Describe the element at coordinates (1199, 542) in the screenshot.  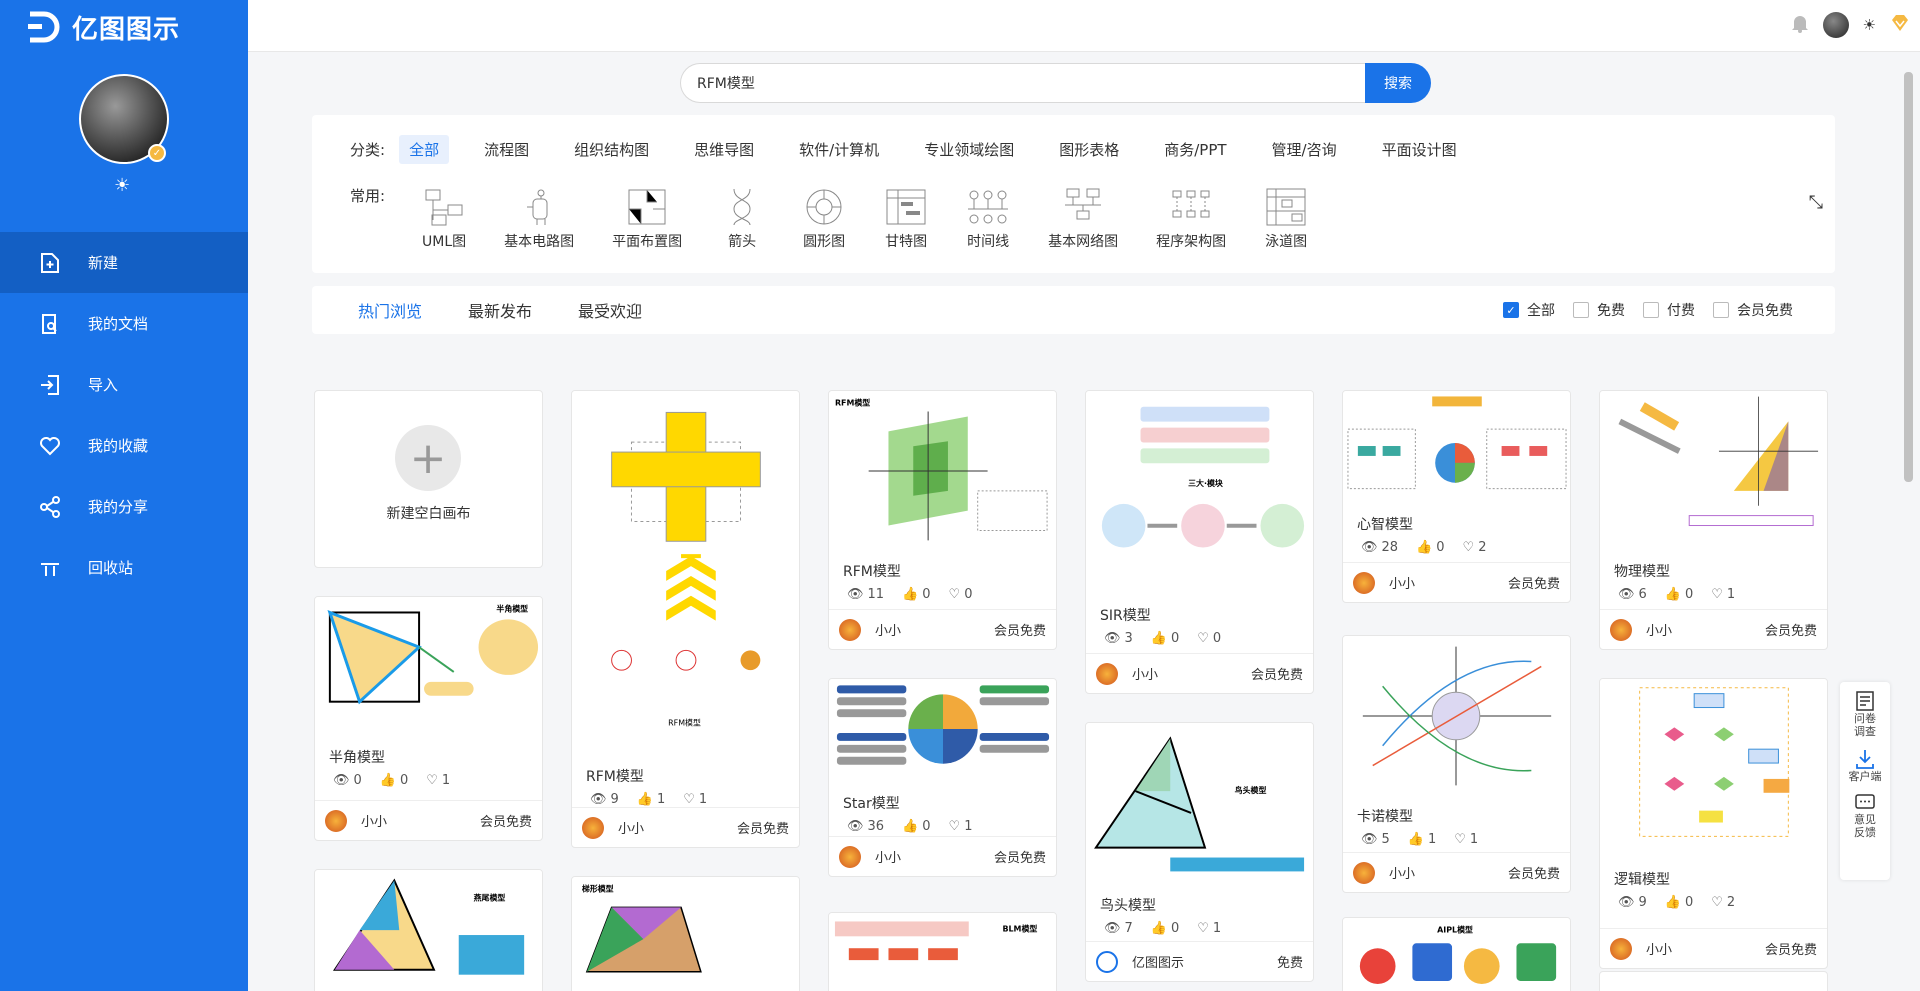
I see `template-card: 三大·模块 SIR模型 👁 3 👍 0 ♡ 0 小小 会员免费` at that location.